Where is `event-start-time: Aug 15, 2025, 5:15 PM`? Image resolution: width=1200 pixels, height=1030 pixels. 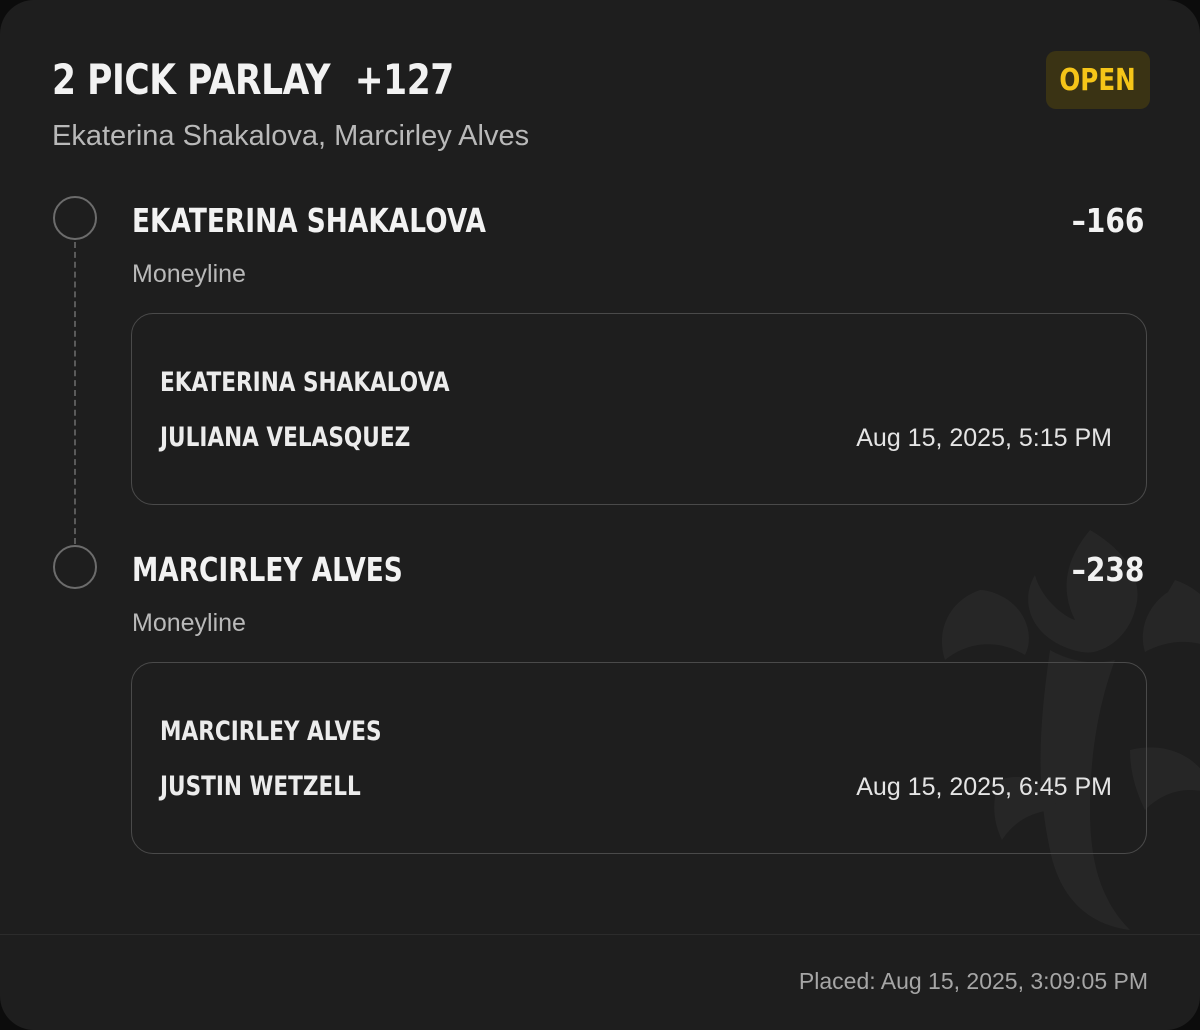 event-start-time: Aug 15, 2025, 5:15 PM is located at coordinates (984, 438).